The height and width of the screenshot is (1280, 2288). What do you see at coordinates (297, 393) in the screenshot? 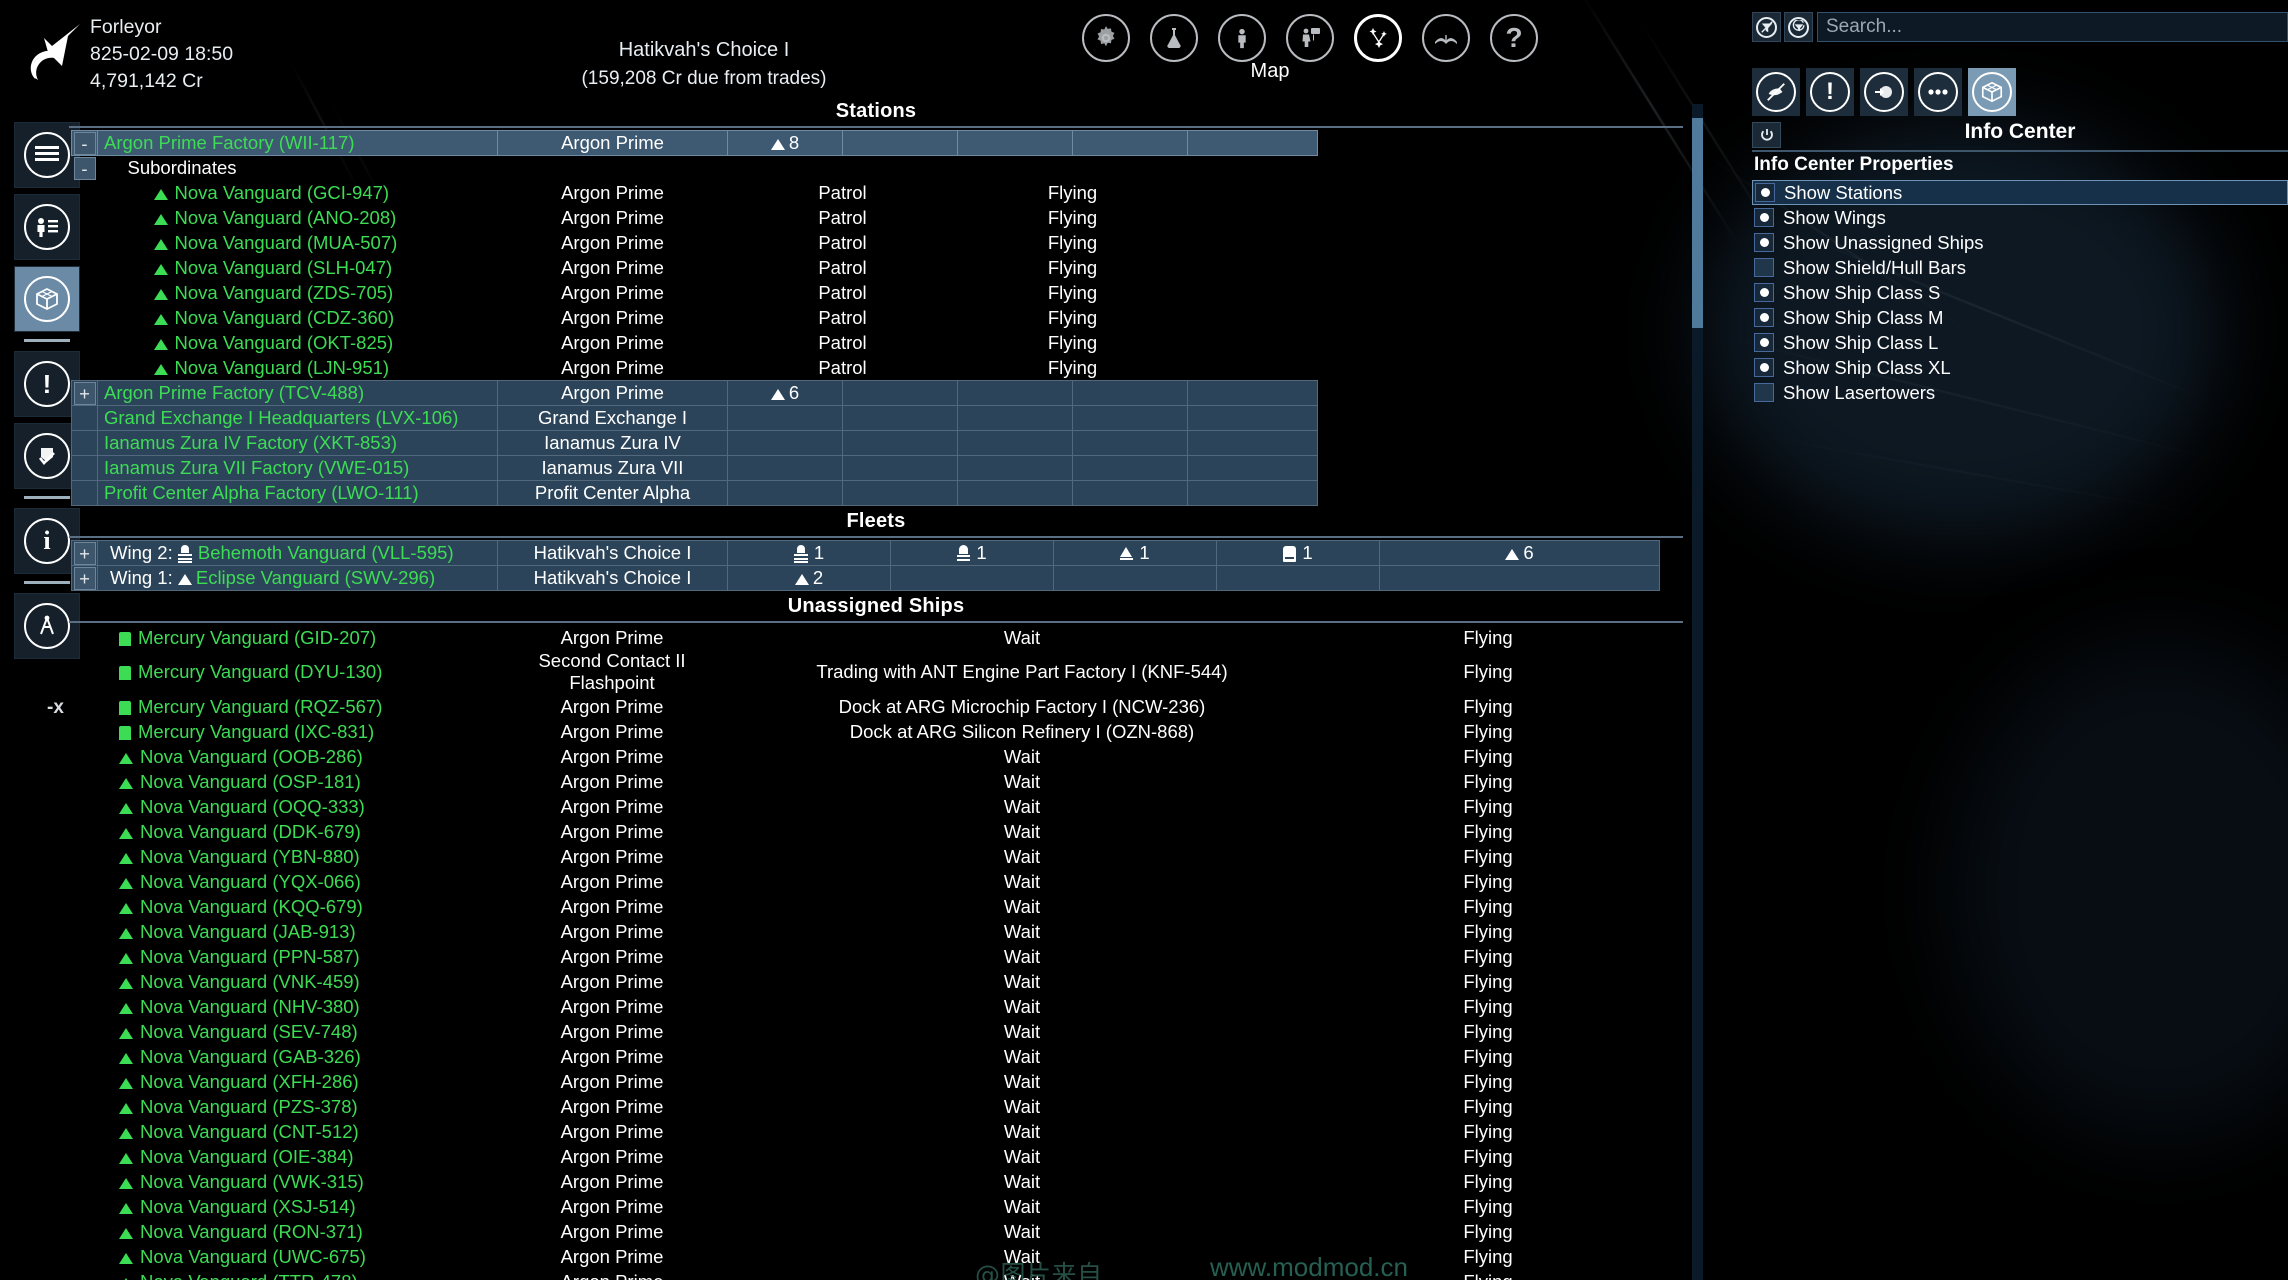
I see `station-name: Argon Prime Factory (TCV-488)` at bounding box center [297, 393].